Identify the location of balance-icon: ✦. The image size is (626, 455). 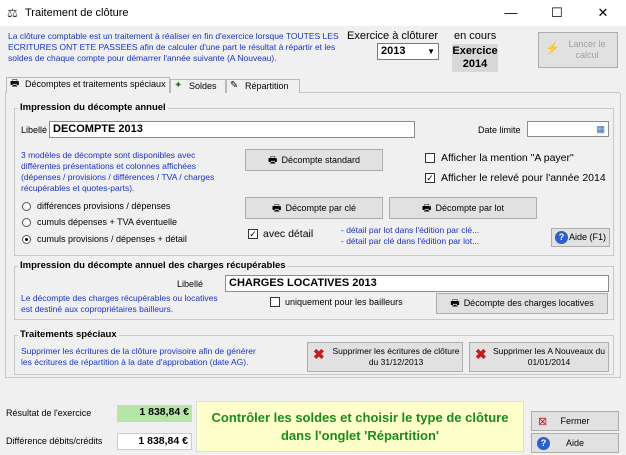
(178, 85).